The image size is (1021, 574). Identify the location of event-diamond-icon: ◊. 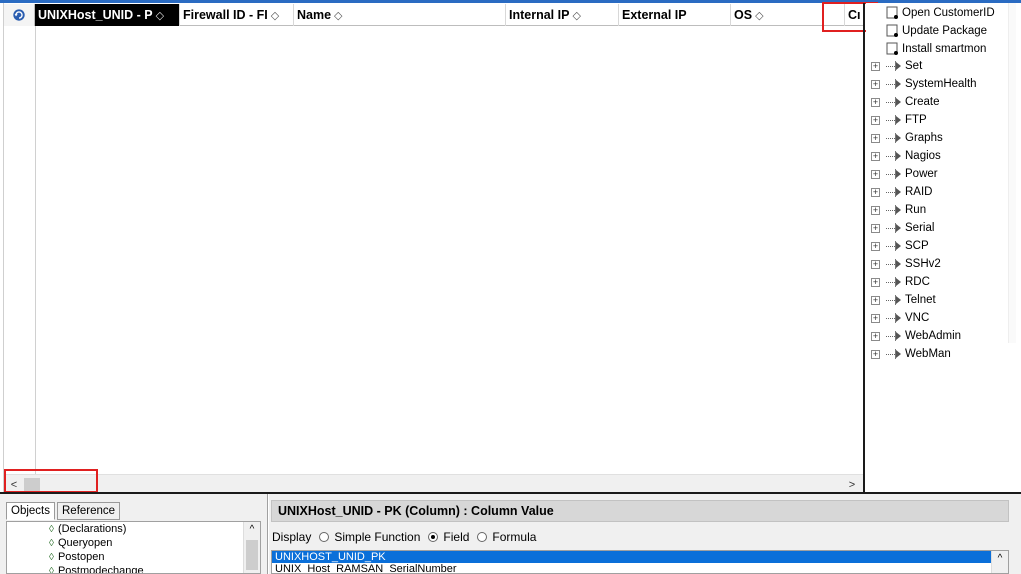
(51, 529).